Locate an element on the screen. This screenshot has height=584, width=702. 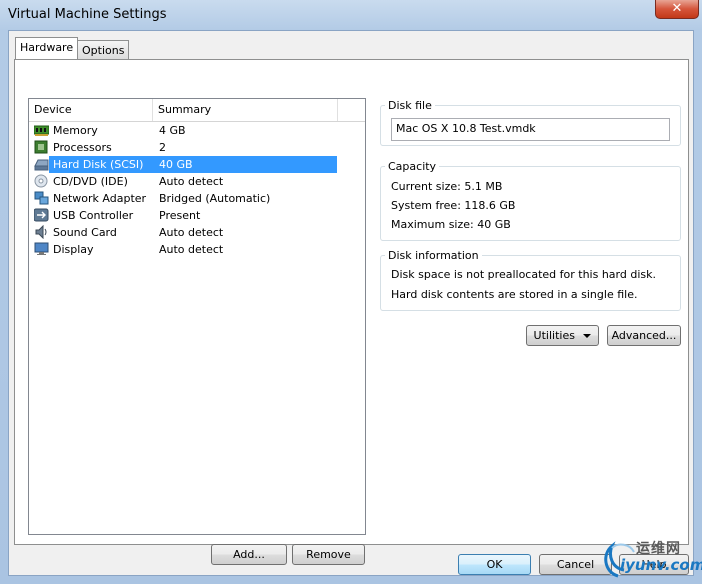
device-name: Network Adapter is located at coordinates (100, 198).